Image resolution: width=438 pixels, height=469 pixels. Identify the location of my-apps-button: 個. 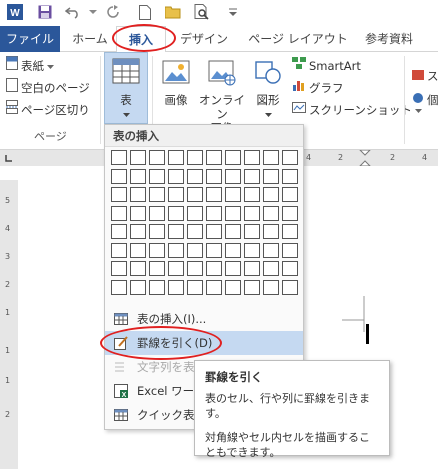
(425, 100).